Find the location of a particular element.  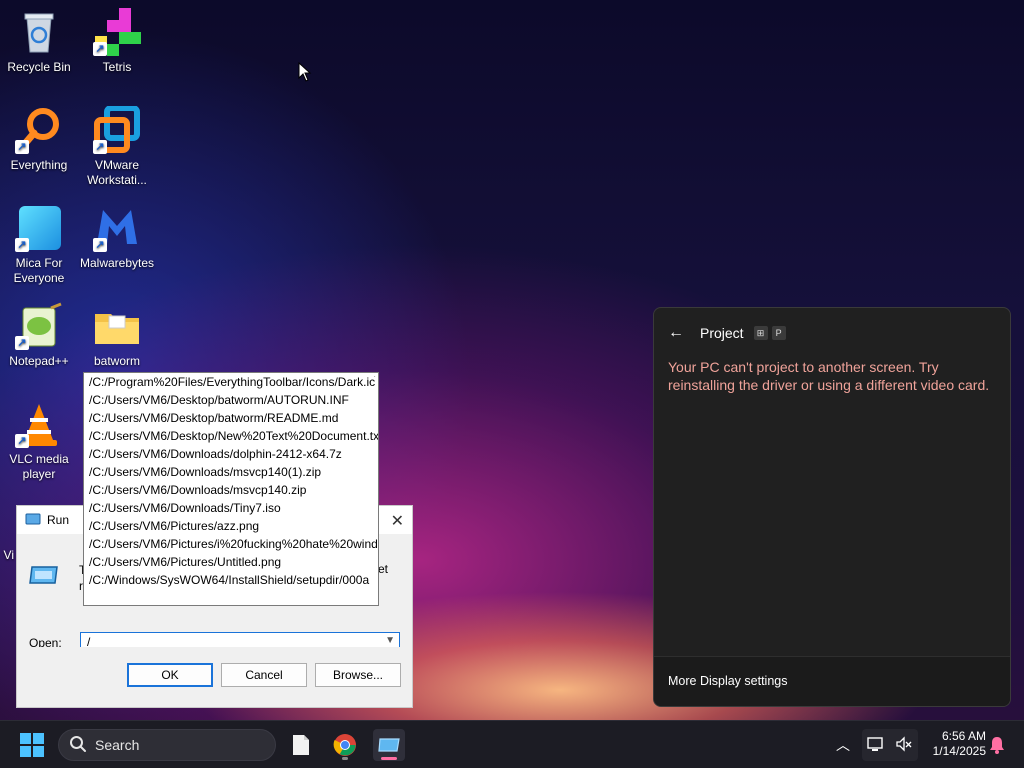

system-tray is located at coordinates (890, 745).